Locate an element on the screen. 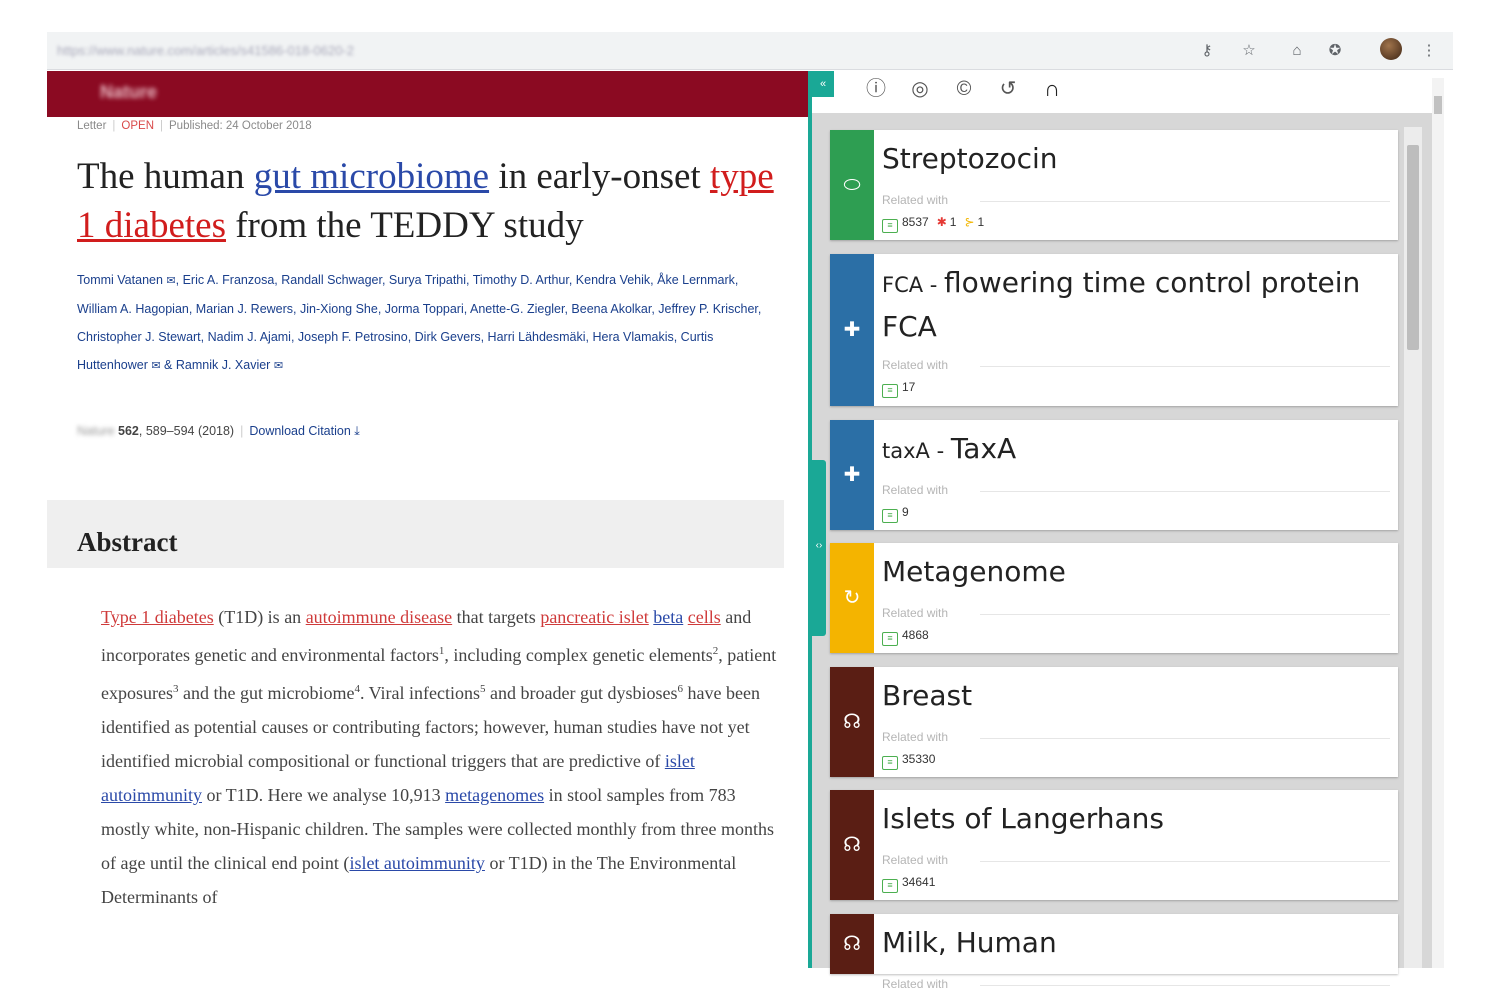  related-counts: ≡ 4868 is located at coordinates (905, 637).